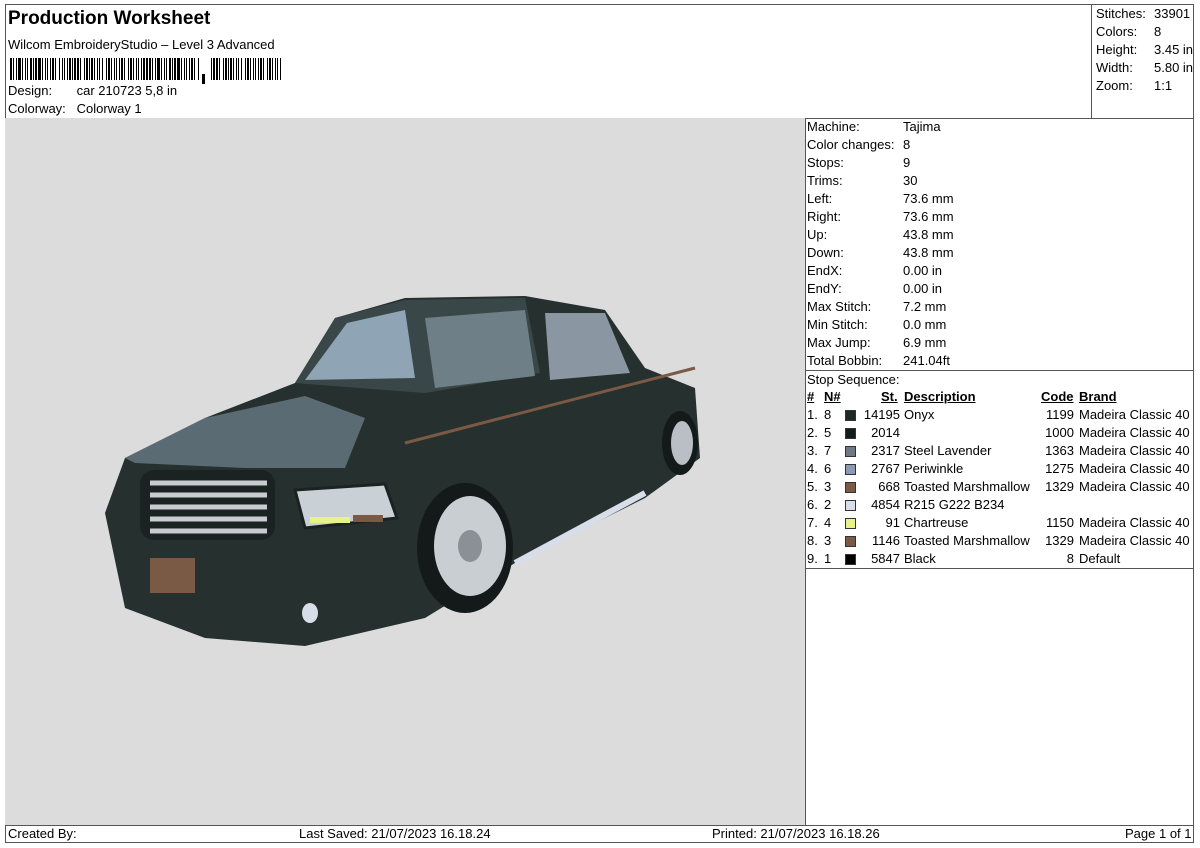 The image size is (1200, 848). I want to click on stitch-count: 1146, so click(886, 540).